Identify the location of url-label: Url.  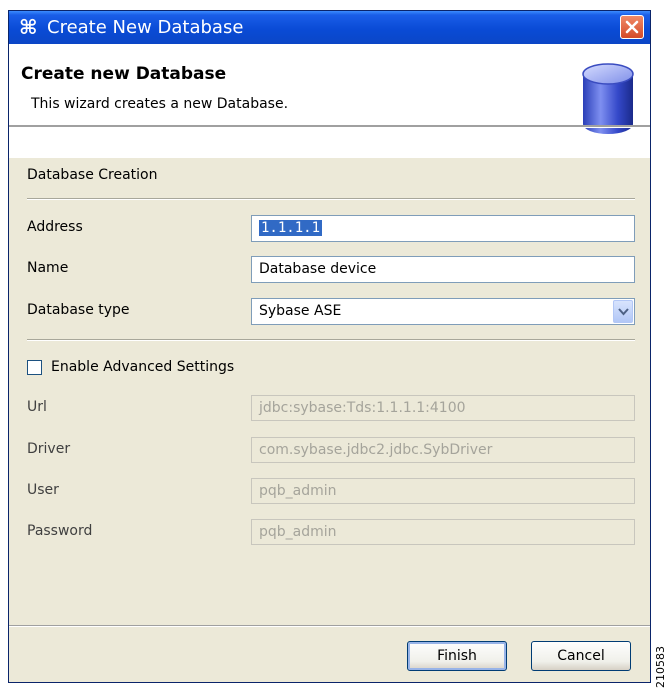
(37, 407).